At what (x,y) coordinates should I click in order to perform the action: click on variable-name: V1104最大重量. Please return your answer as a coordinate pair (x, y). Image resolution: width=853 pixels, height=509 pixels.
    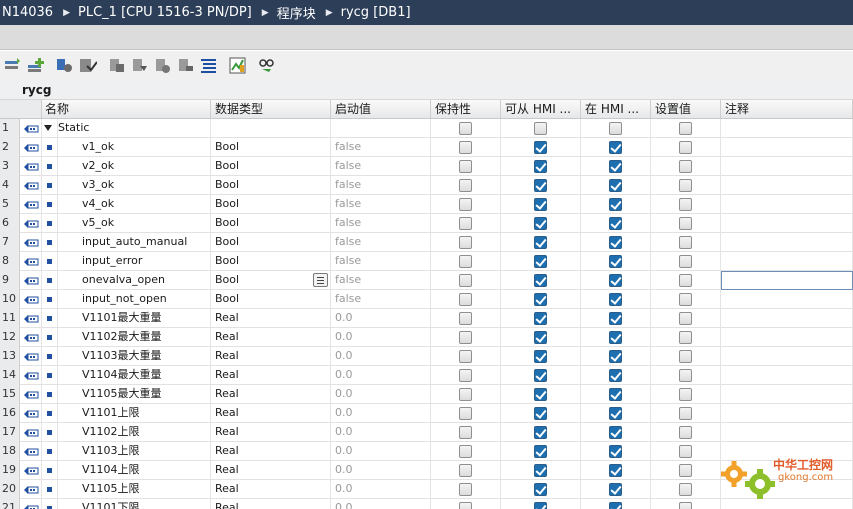
    Looking at the image, I should click on (134, 375).